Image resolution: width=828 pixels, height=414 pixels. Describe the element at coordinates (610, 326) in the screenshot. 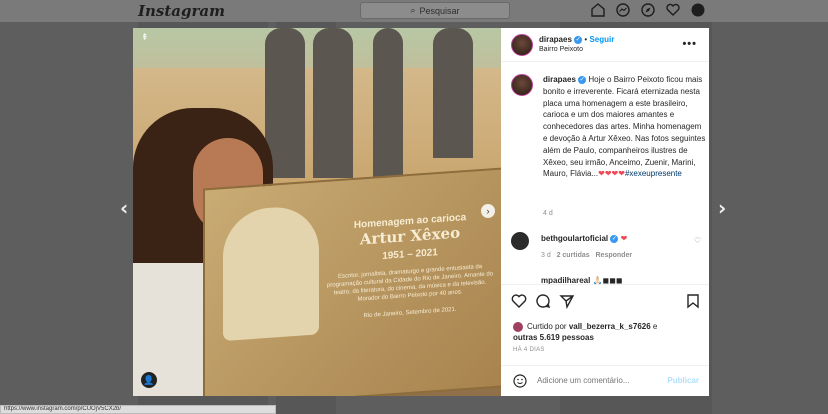

I see `liked-by-user: vall_bezerra_k_s7626` at that location.